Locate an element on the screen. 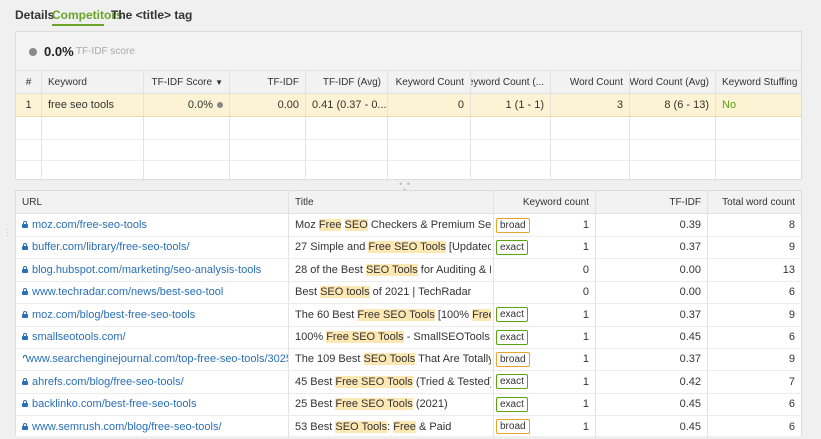 The height and width of the screenshot is (439, 821). match-type-cell: broad is located at coordinates (513, 225).